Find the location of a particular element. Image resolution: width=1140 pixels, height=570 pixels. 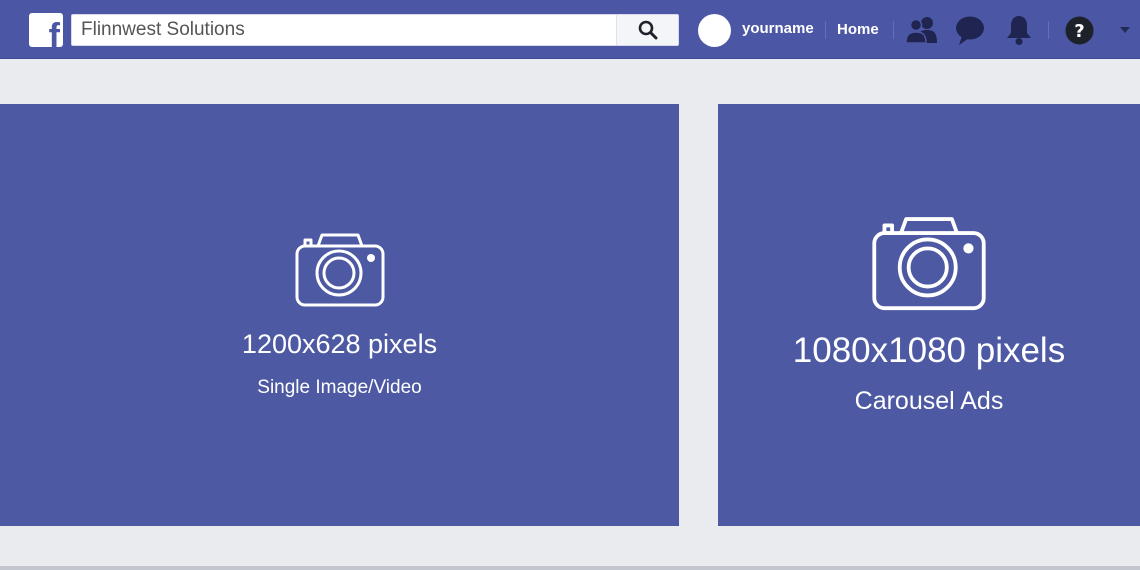

search-icon is located at coordinates (647, 30).